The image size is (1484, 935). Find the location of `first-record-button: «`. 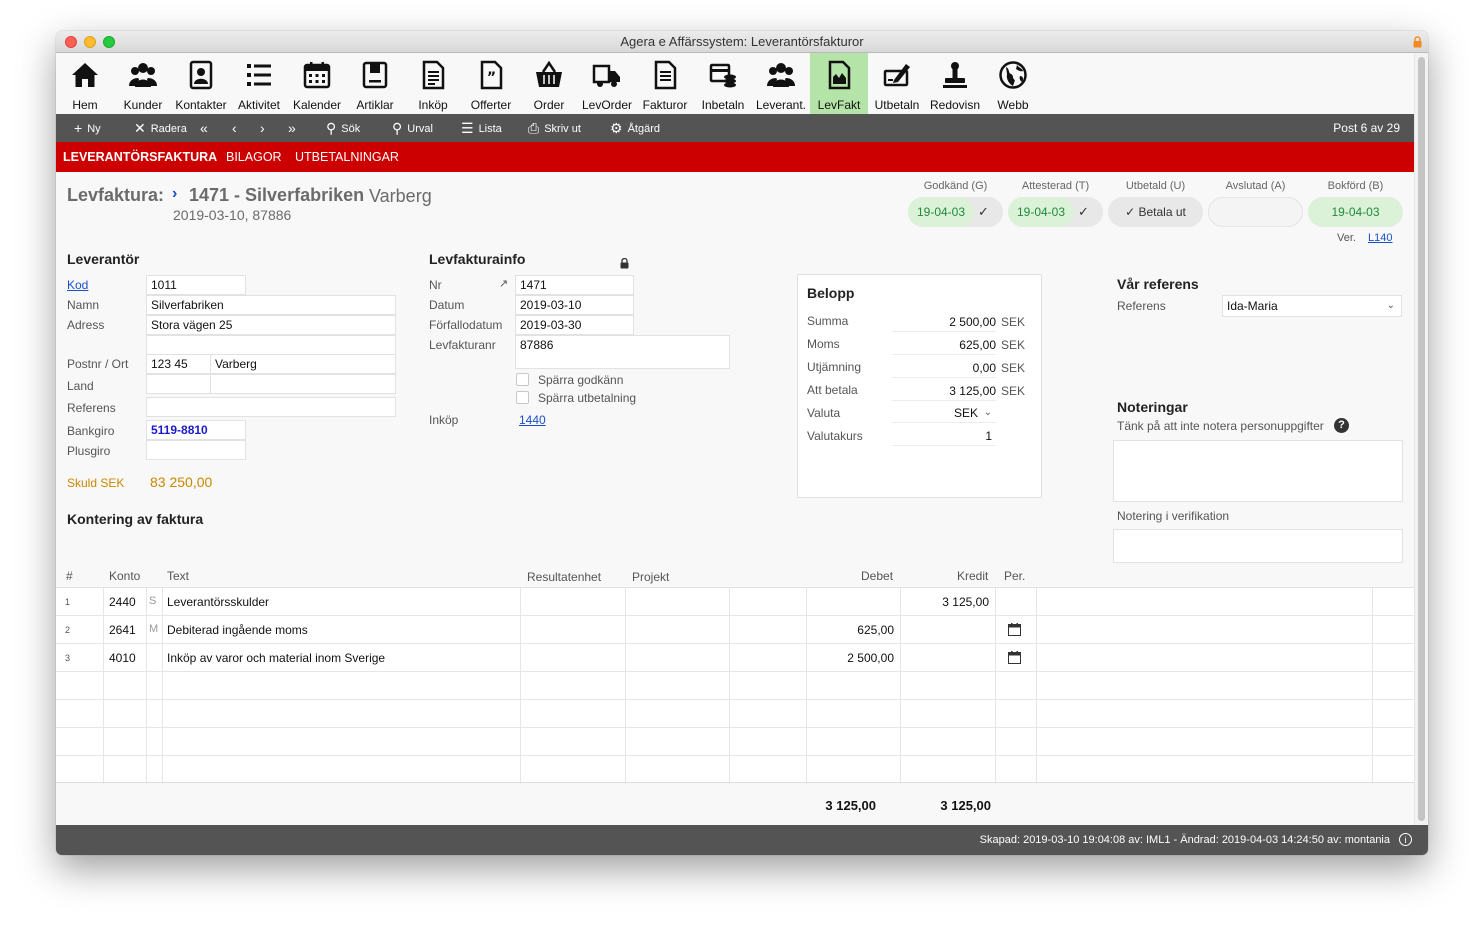

first-record-button: « is located at coordinates (206, 128).